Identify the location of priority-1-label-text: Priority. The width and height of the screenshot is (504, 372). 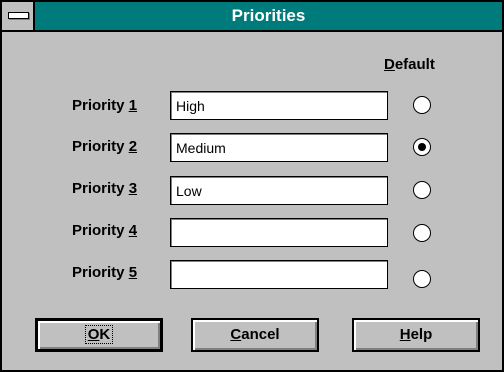
(100, 105).